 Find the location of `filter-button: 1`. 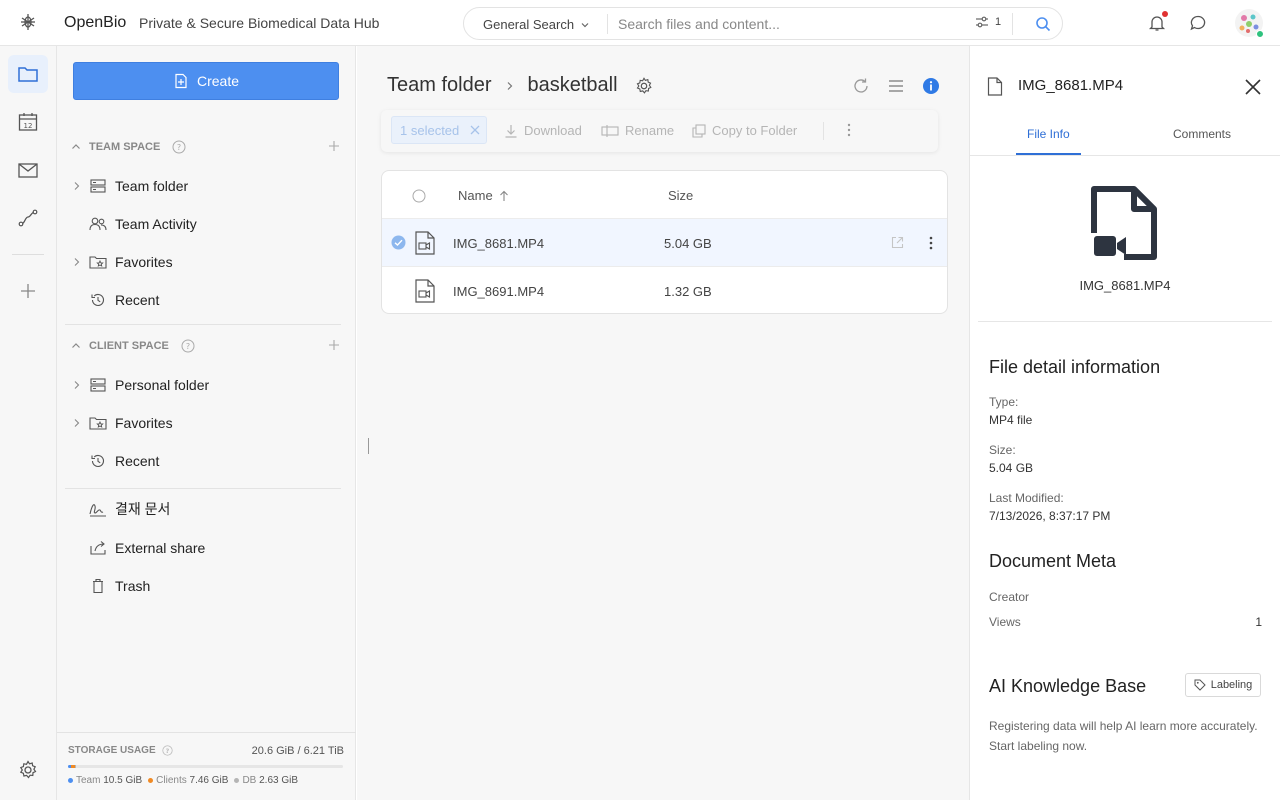

filter-button: 1 is located at coordinates (988, 22).